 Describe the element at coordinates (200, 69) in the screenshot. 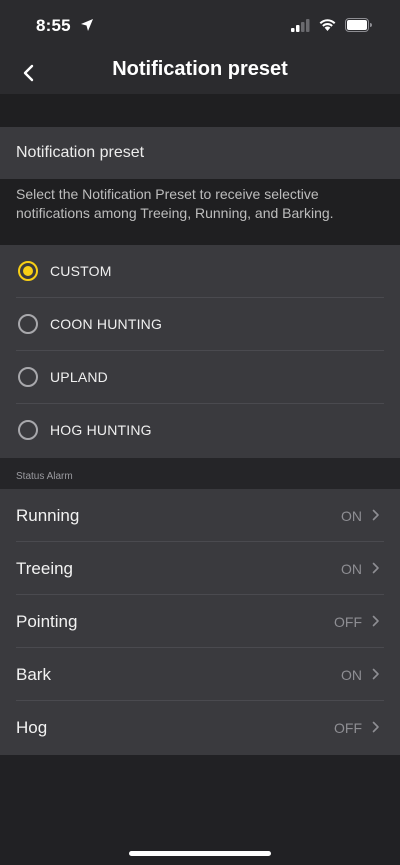

I see `page-title: Notification preset` at that location.